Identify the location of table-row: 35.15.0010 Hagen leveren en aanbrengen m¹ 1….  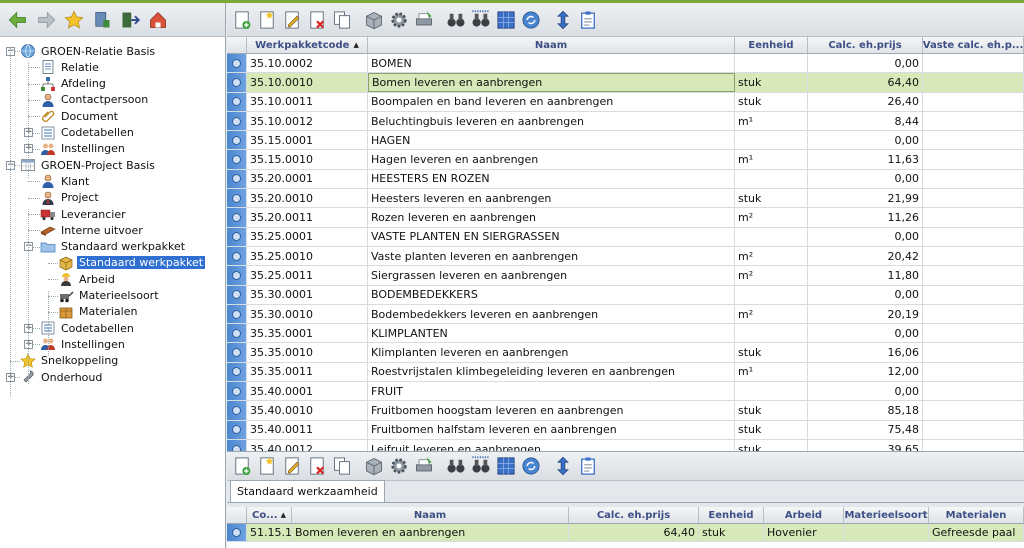
(625, 160).